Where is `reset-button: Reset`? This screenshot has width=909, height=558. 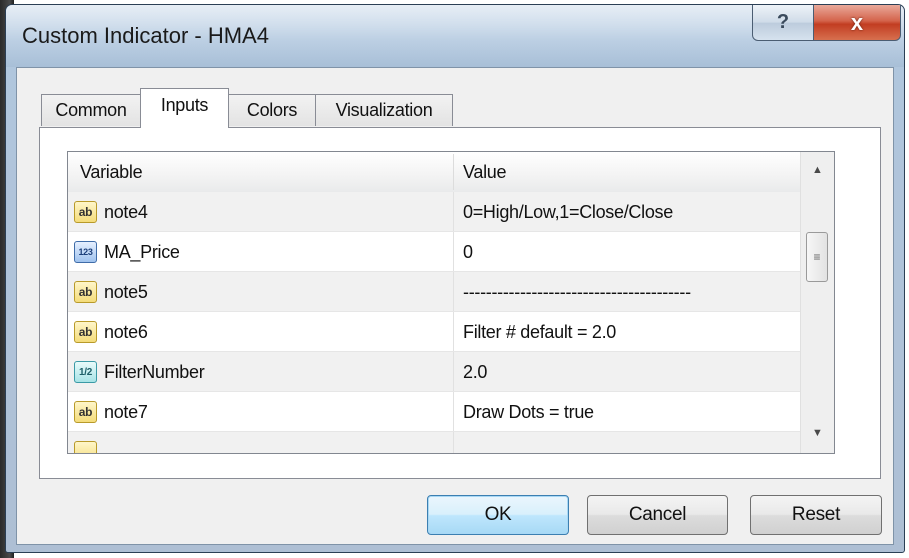
reset-button: Reset is located at coordinates (816, 515).